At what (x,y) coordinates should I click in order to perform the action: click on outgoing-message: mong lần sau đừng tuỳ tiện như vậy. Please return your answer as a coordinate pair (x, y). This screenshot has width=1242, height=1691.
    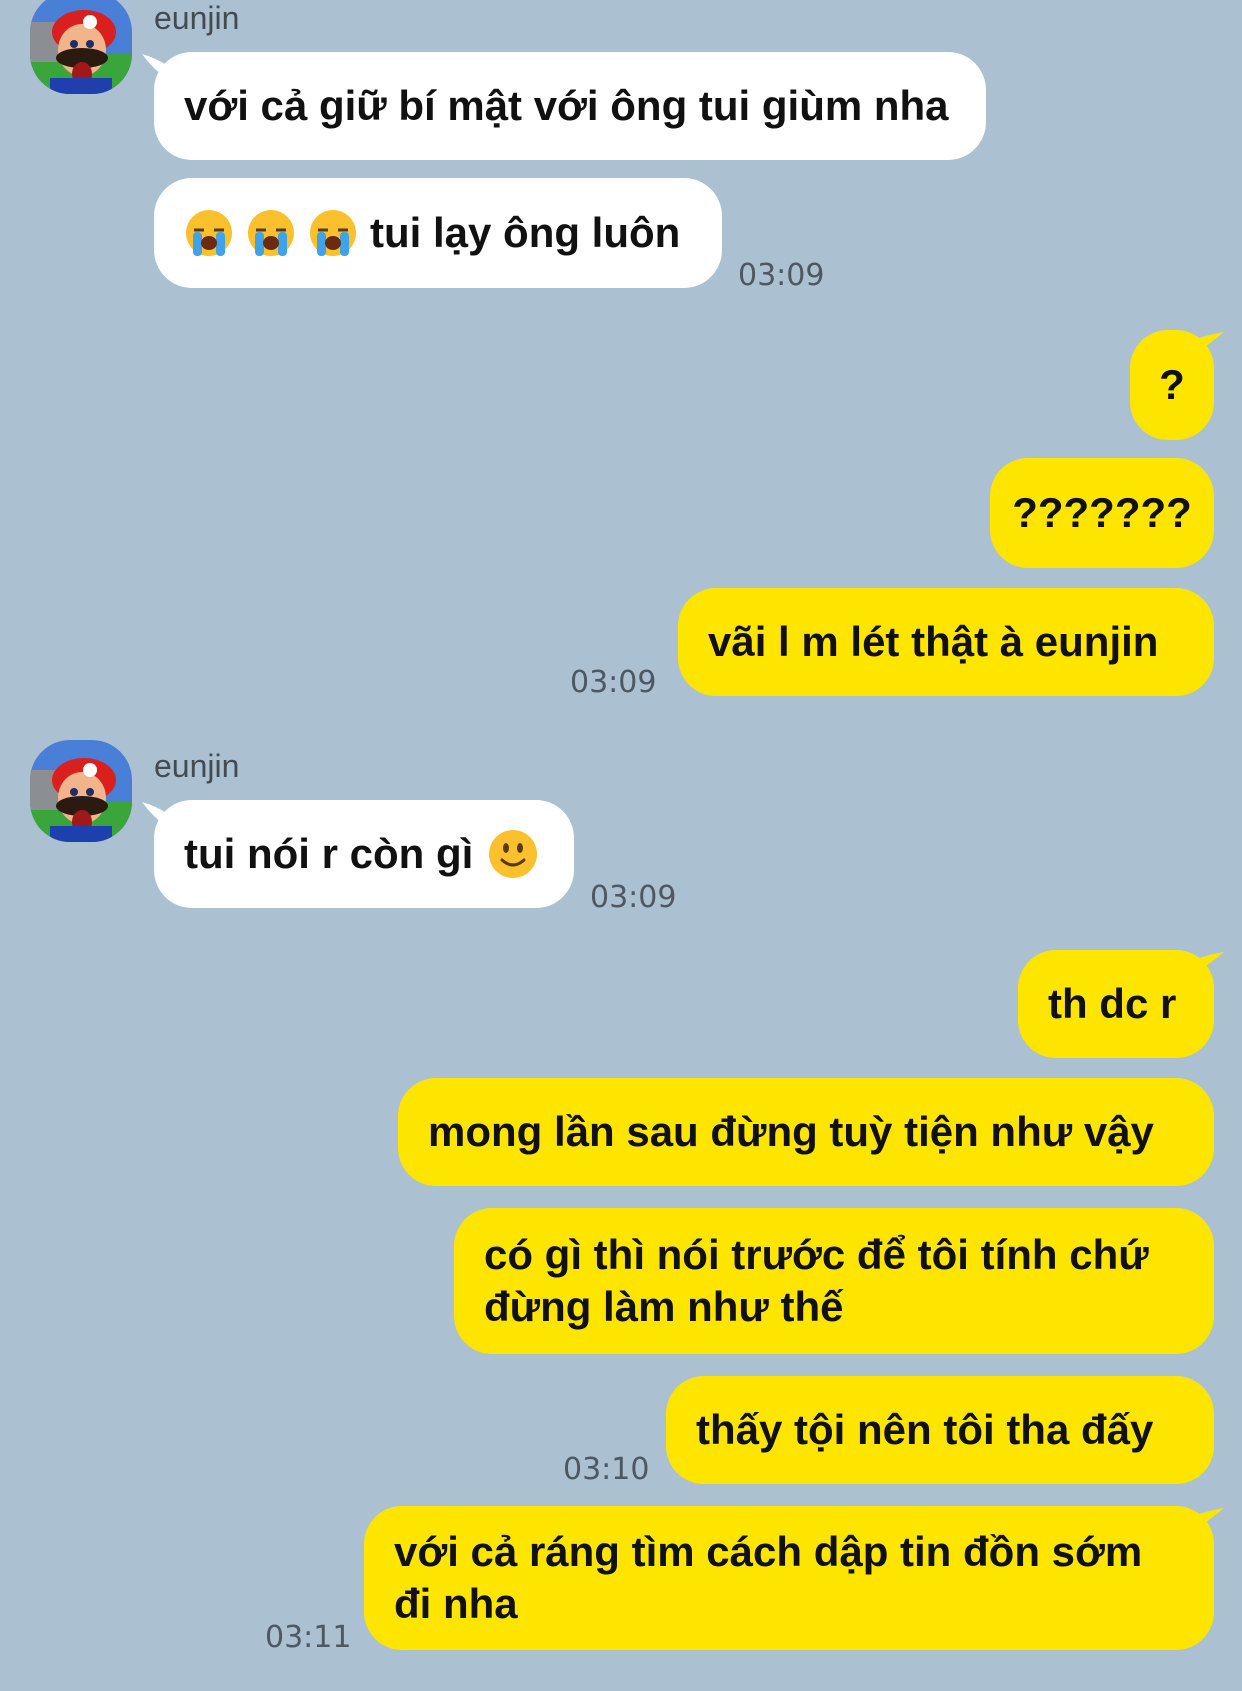
    Looking at the image, I should click on (806, 1132).